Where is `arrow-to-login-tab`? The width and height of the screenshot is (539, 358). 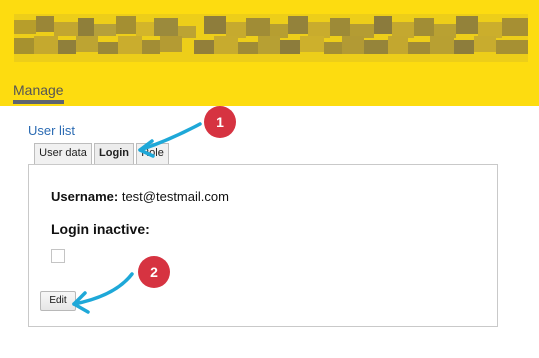 arrow-to-login-tab is located at coordinates (170, 137).